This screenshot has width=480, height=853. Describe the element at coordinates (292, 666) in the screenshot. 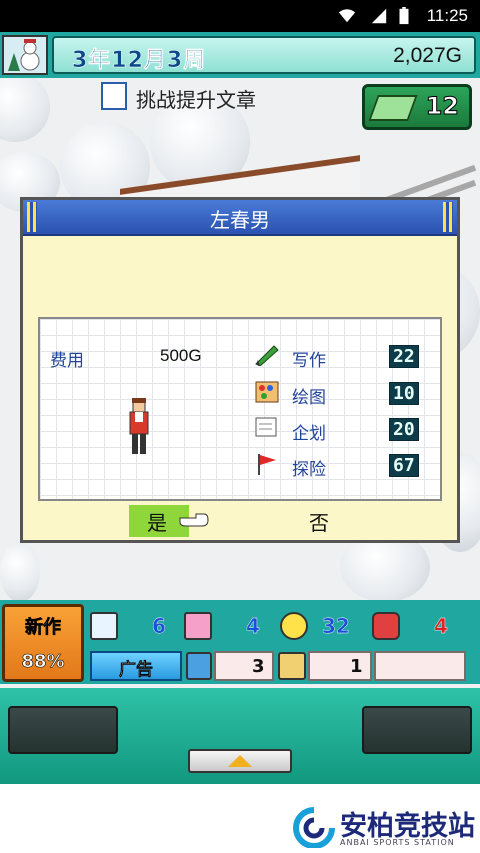

I see `computer-stat-icon` at that location.